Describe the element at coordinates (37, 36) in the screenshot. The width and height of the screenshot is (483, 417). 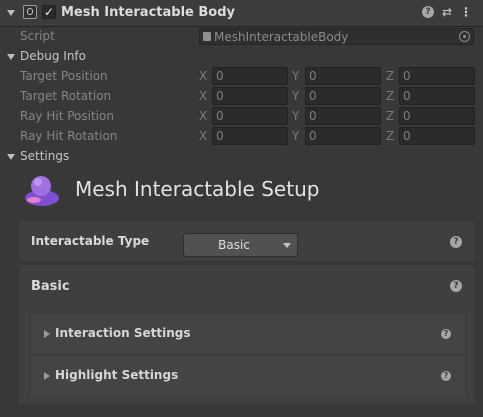
I see `script-label: Script` at that location.